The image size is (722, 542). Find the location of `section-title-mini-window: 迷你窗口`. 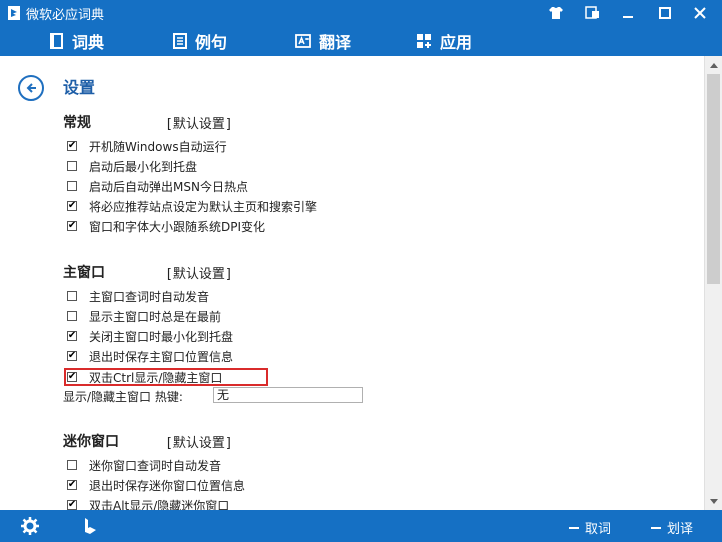

section-title-mini-window: 迷你窗口 is located at coordinates (91, 442).